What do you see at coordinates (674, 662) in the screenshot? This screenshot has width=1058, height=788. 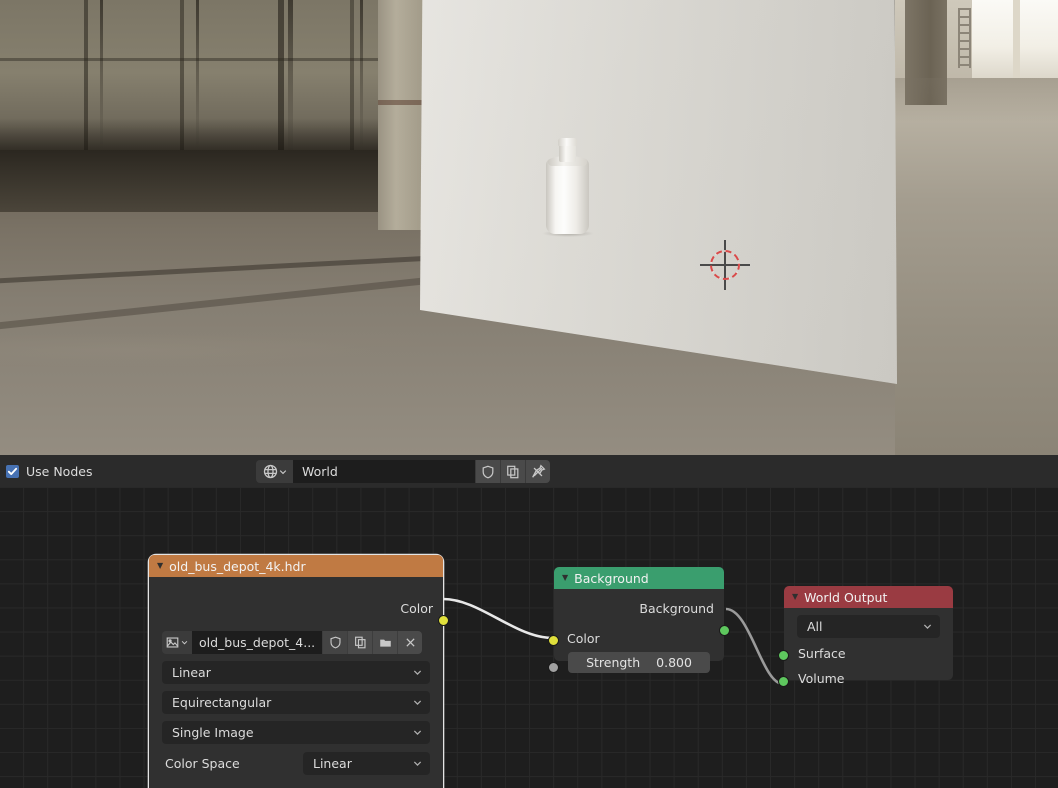 I see `strength-value: 0.800` at bounding box center [674, 662].